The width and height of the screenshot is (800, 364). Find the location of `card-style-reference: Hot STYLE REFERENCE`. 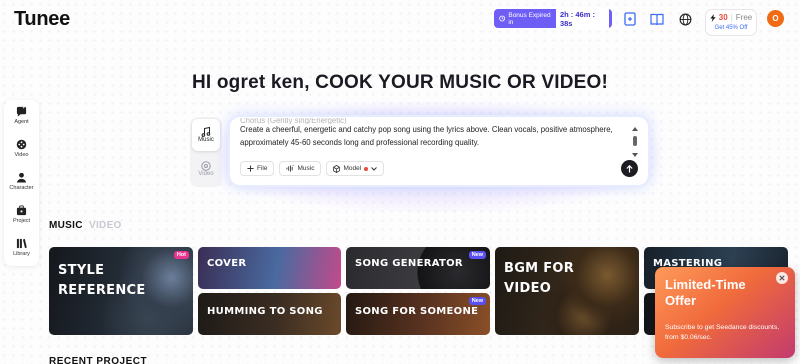

card-style-reference: Hot STYLE REFERENCE is located at coordinates (121, 291).